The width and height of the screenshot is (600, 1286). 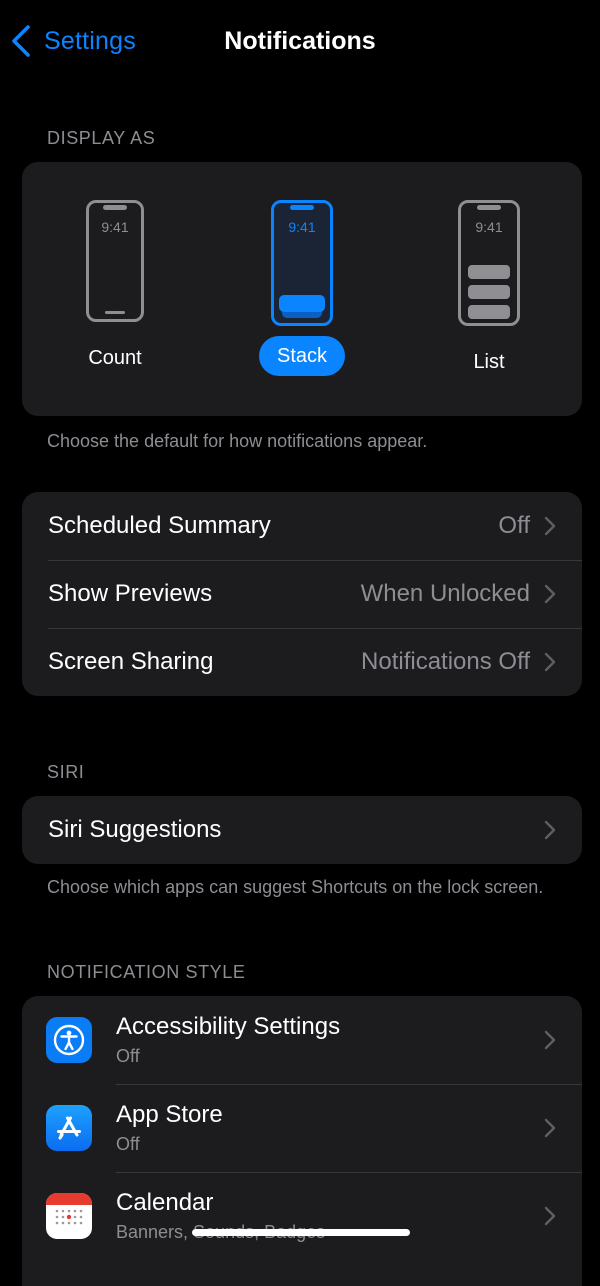 What do you see at coordinates (135, 829) in the screenshot?
I see `siri-suggestions-label: Siri Suggestions` at bounding box center [135, 829].